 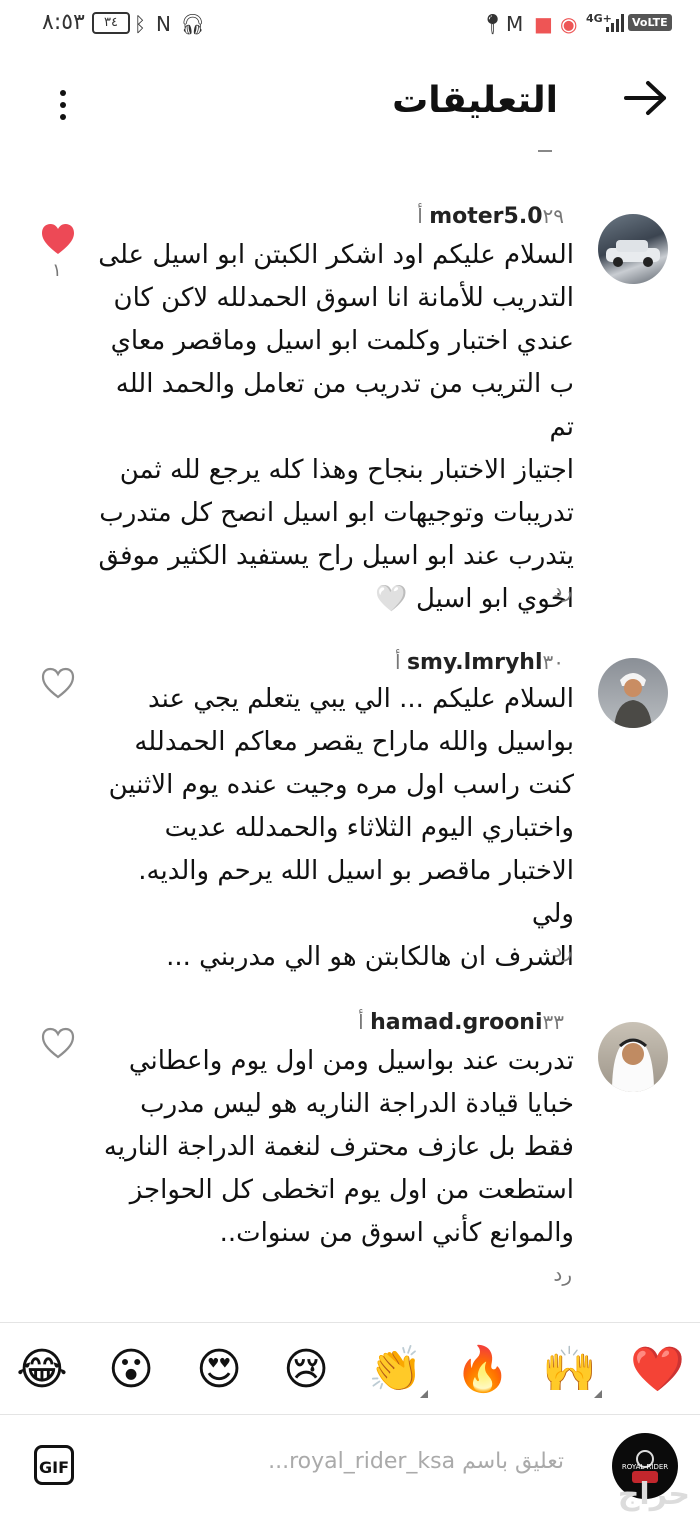 What do you see at coordinates (350, 1322) in the screenshot?
I see `divider` at bounding box center [350, 1322].